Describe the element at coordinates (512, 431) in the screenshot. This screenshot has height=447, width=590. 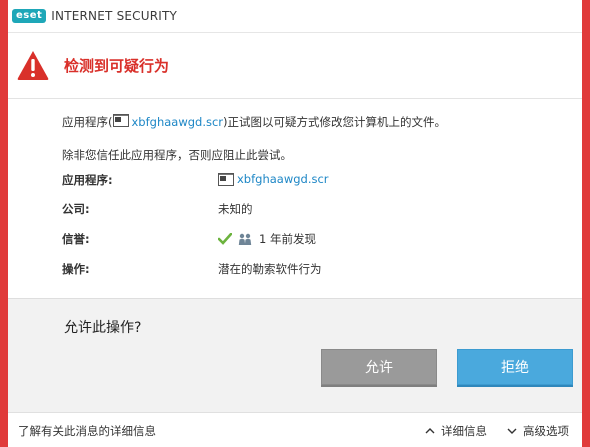
I see `chevron-down-icon` at that location.